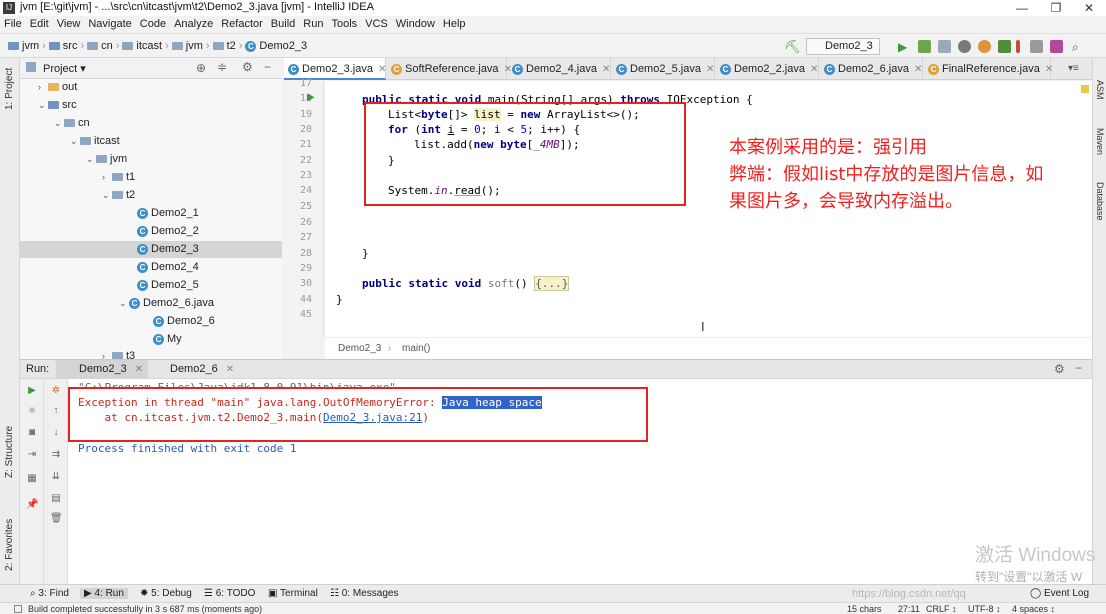 The image size is (1106, 614). Describe the element at coordinates (231, 46) in the screenshot. I see `breadcrumb-t2: t2` at that location.